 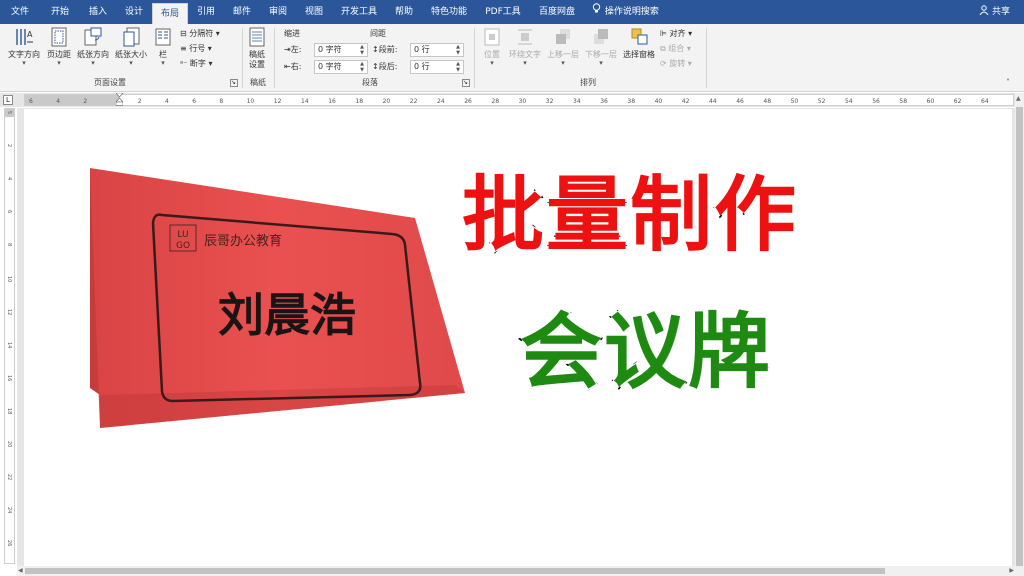 What do you see at coordinates (221, 101) in the screenshot?
I see `ruler-tick-label: 8` at bounding box center [221, 101].